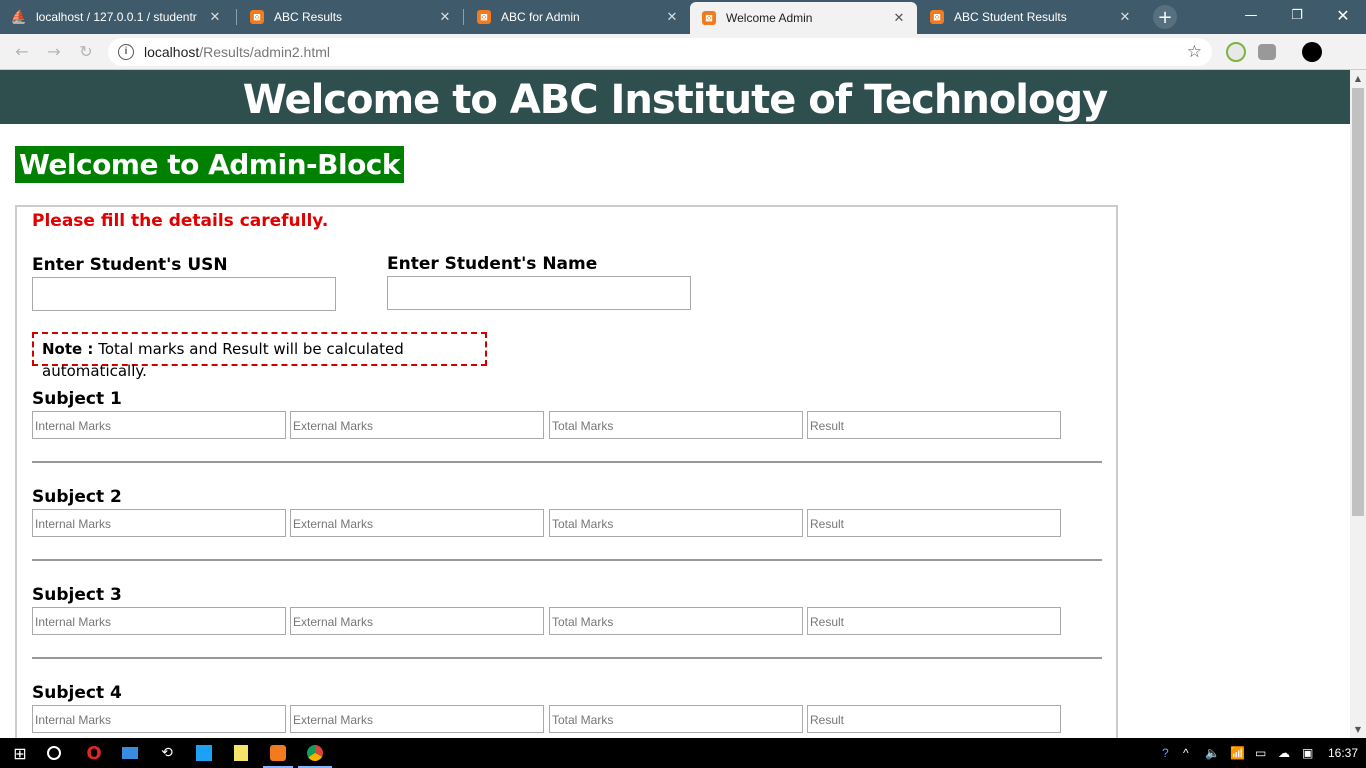  What do you see at coordinates (68, 349) in the screenshot?
I see `note-label: Note :` at bounding box center [68, 349].